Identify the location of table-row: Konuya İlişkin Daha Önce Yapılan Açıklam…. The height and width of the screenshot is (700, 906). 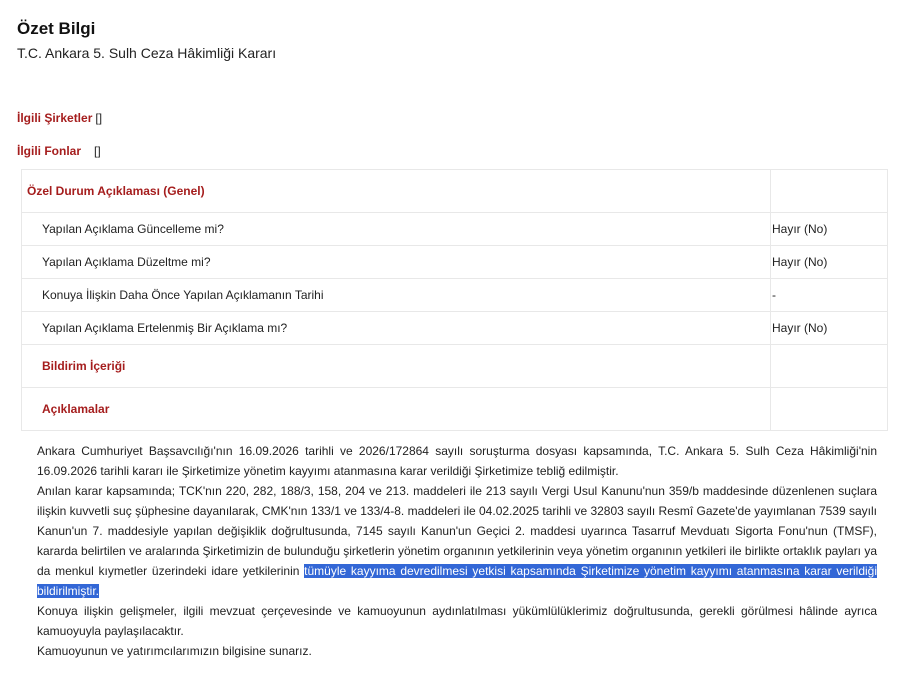
(454, 295).